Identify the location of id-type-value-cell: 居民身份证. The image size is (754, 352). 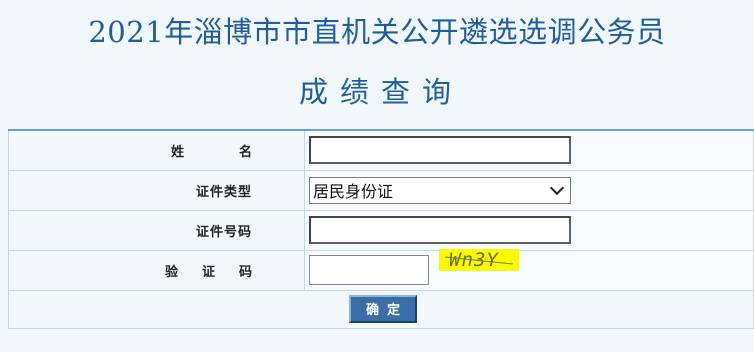
(529, 190).